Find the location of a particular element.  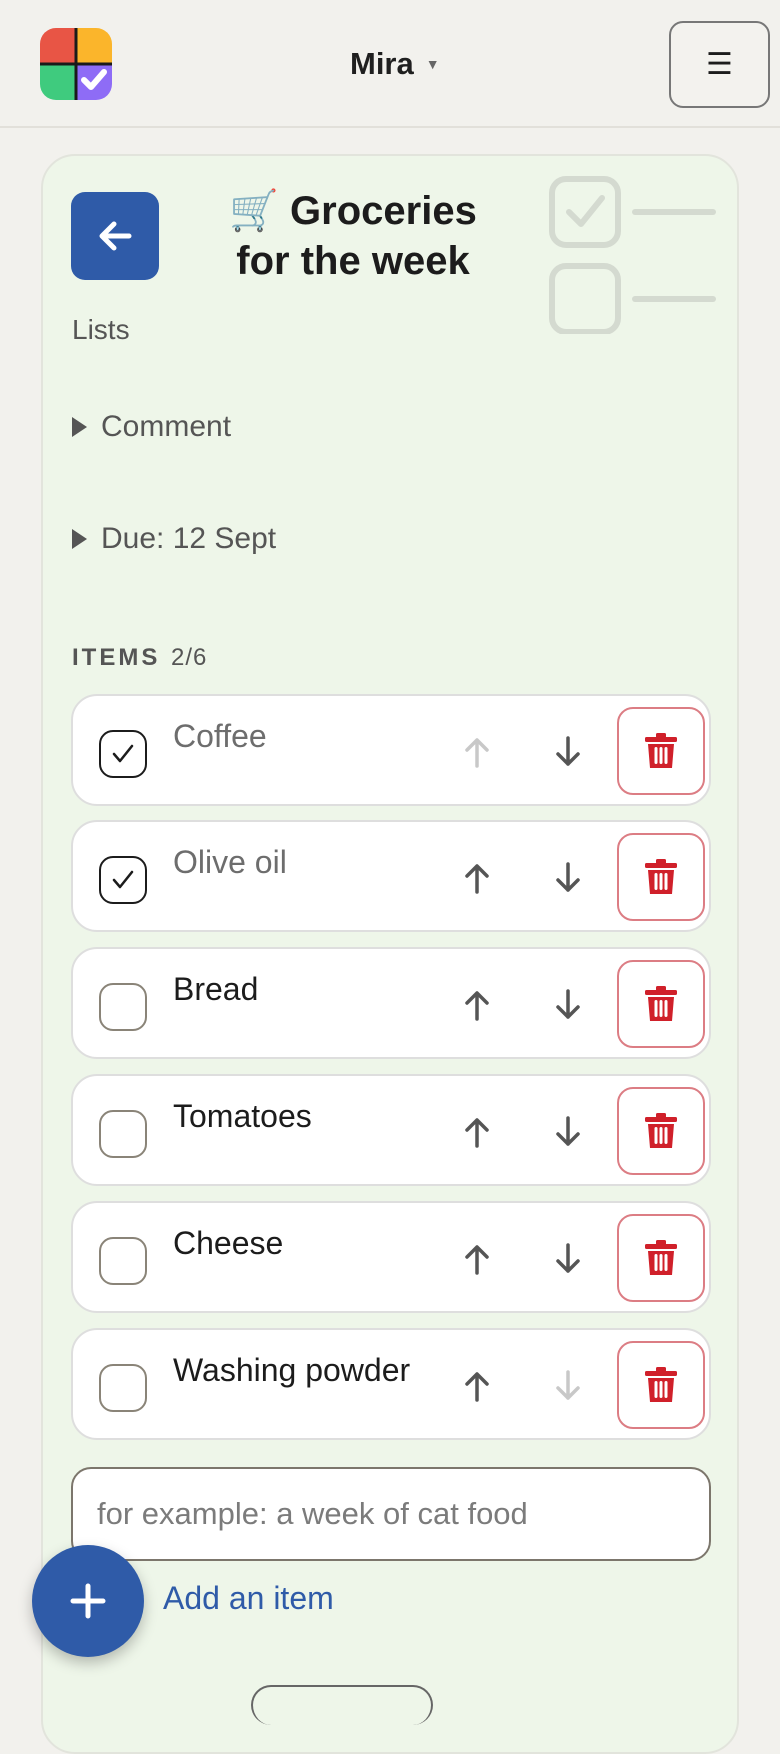

partial-button is located at coordinates (342, 1705).